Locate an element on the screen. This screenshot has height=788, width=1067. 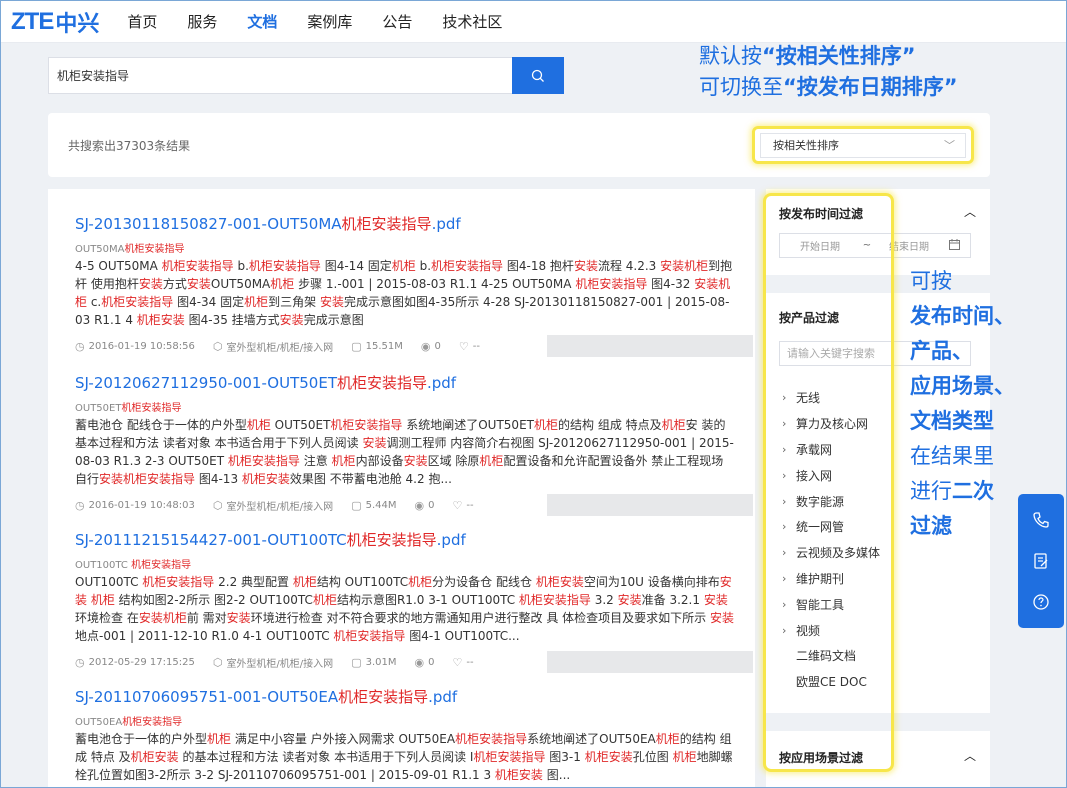
search-bar is located at coordinates (306, 75).